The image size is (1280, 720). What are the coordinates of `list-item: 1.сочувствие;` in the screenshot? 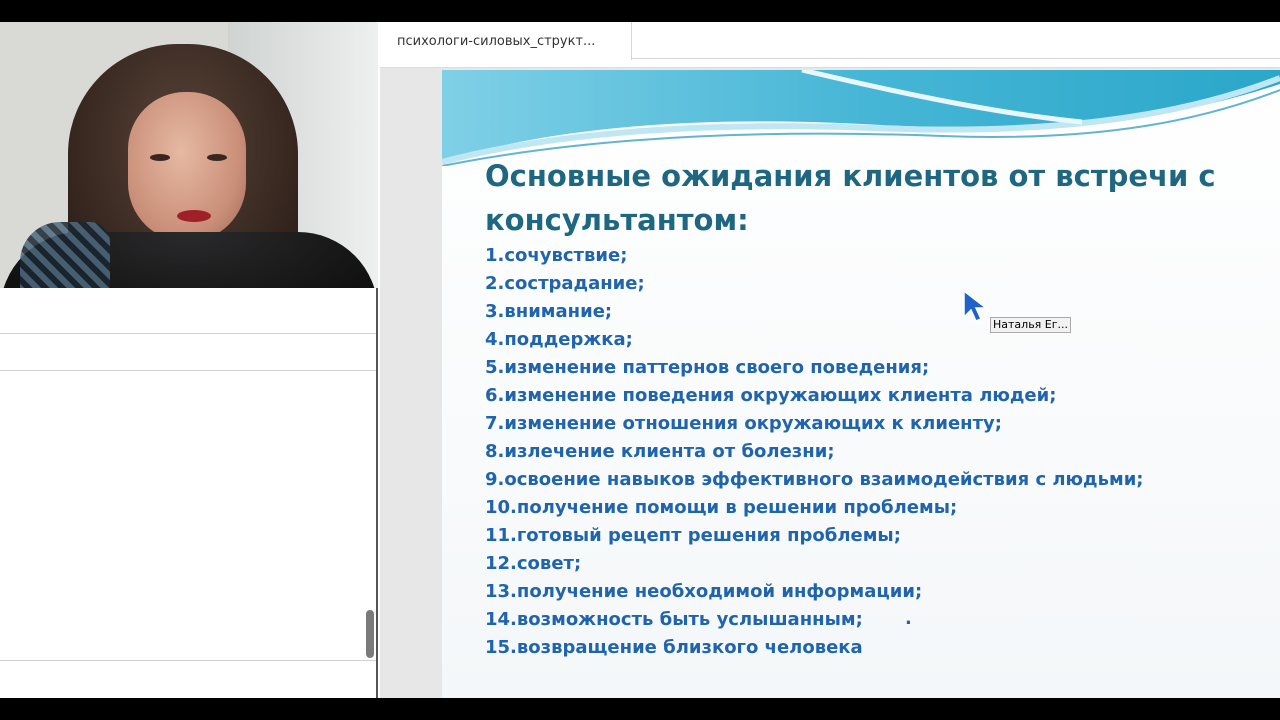 It's located at (556, 255).